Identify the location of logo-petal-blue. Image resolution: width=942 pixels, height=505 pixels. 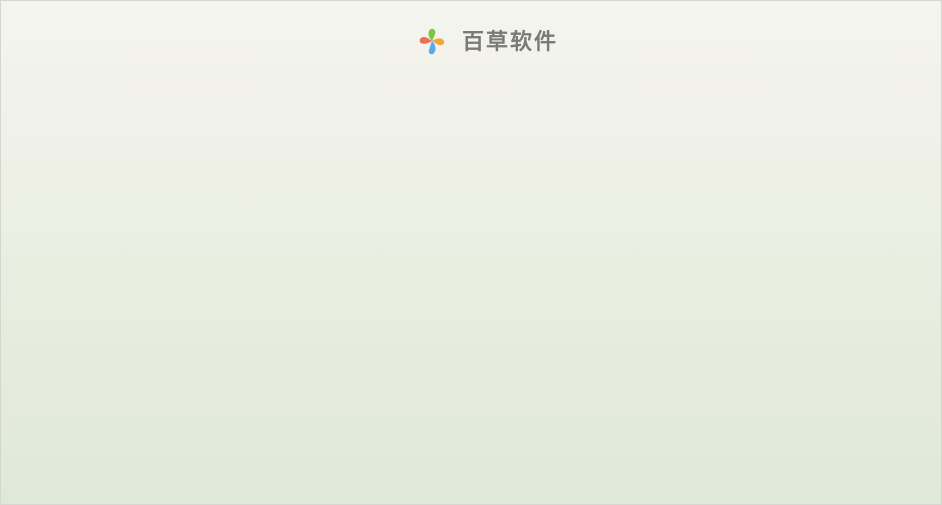
(432, 48).